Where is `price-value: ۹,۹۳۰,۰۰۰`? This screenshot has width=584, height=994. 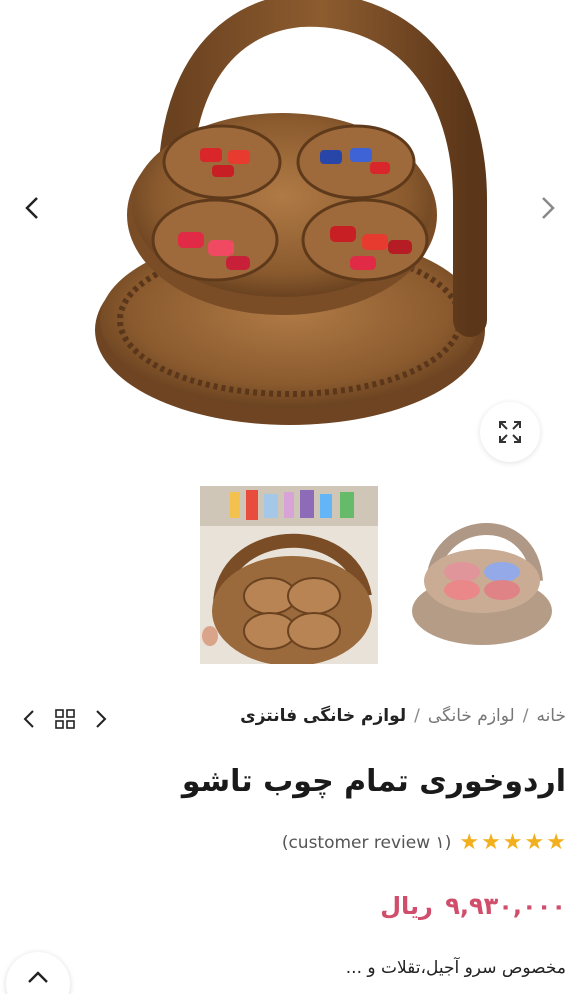 price-value: ۹,۹۳۰,۰۰۰ is located at coordinates (505, 906).